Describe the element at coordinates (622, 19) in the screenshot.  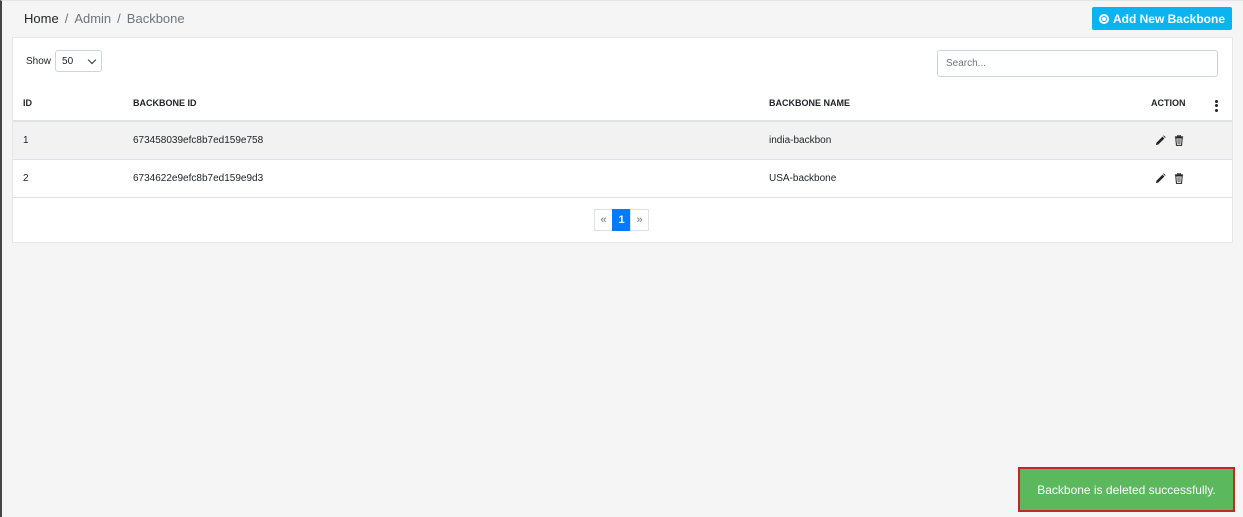
I see `top-bar: Home / Admin / Backbone Add New Backbone` at that location.